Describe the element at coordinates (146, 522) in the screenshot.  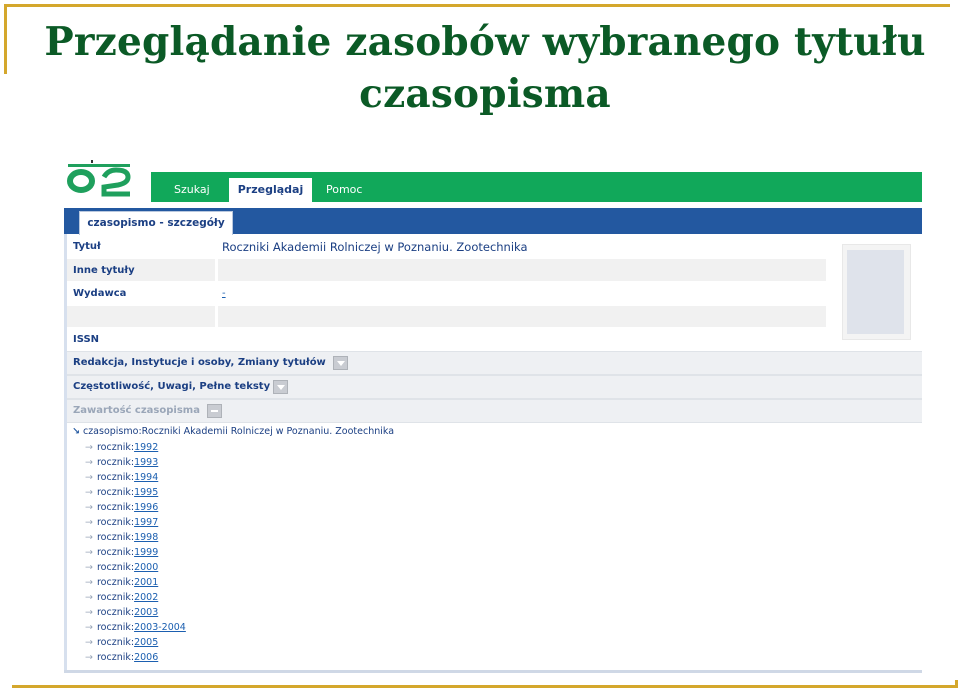
I see `year-link: 1997` at that location.